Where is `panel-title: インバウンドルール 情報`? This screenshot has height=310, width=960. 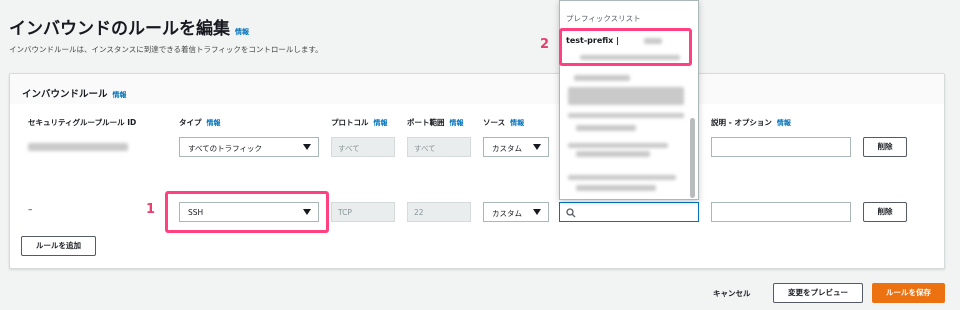
panel-title: インバウンドルール 情報 is located at coordinates (74, 93).